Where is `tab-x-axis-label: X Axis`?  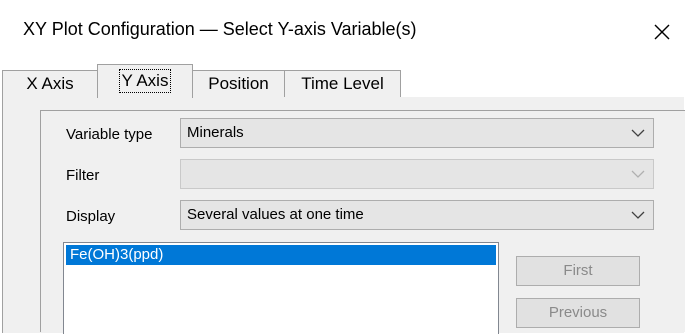
tab-x-axis-label: X Axis is located at coordinates (50, 83).